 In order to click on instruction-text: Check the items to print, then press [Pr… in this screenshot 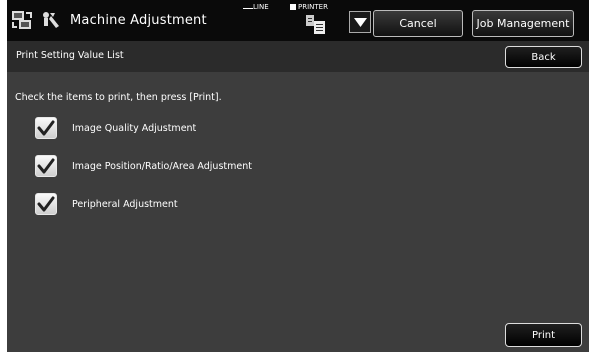, I will do `click(118, 97)`.